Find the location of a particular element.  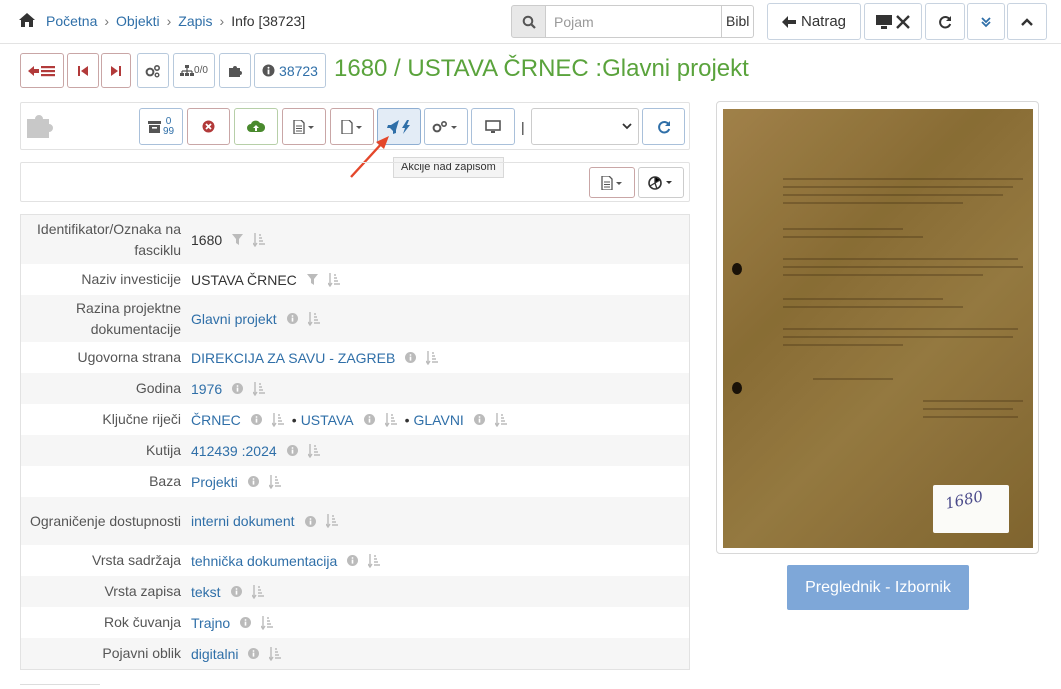

field-value-link: 412439 :2024 is located at coordinates (234, 451).